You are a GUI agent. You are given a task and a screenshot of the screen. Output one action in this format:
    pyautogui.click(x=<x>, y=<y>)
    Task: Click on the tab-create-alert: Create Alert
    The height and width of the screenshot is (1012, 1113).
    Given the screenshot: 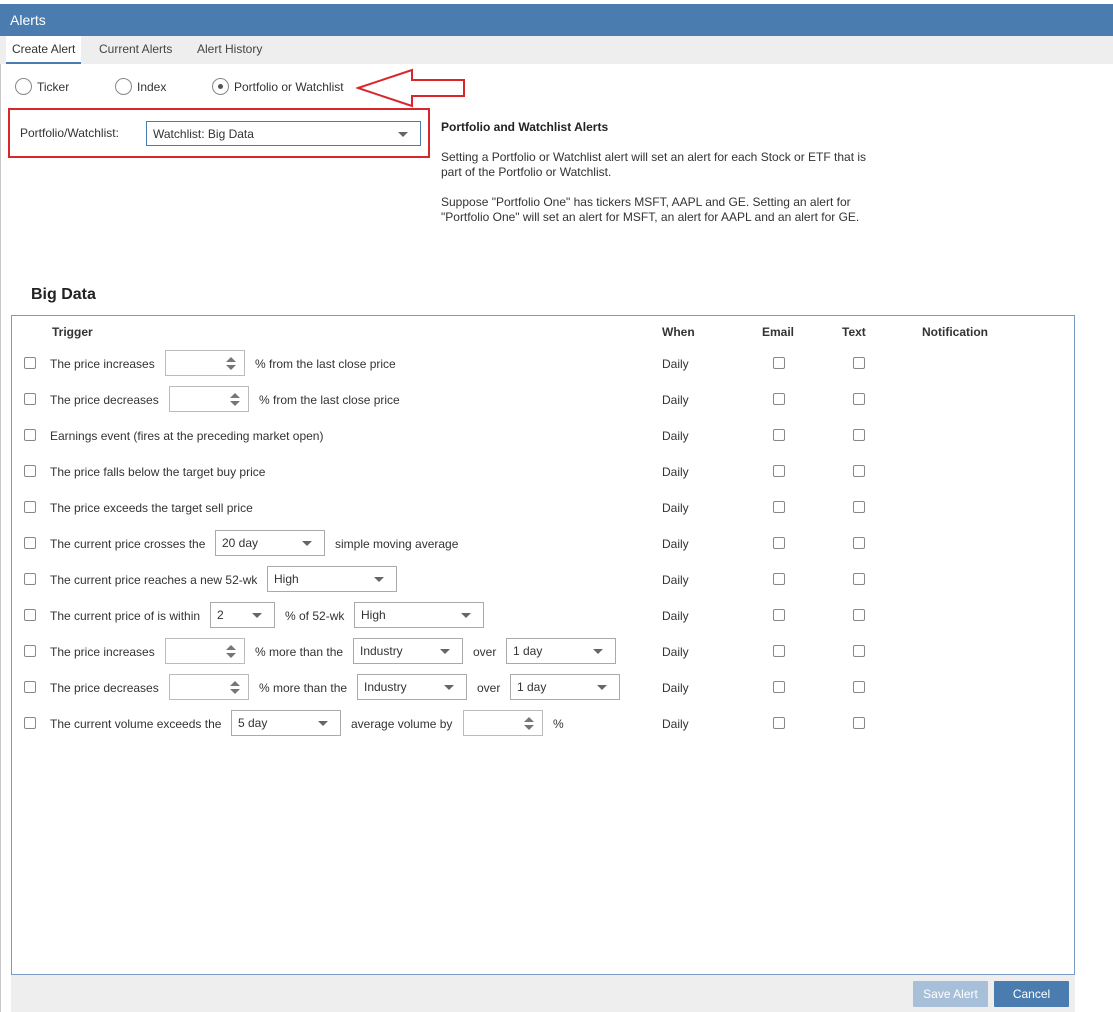 What is the action you would take?
    pyautogui.click(x=44, y=50)
    